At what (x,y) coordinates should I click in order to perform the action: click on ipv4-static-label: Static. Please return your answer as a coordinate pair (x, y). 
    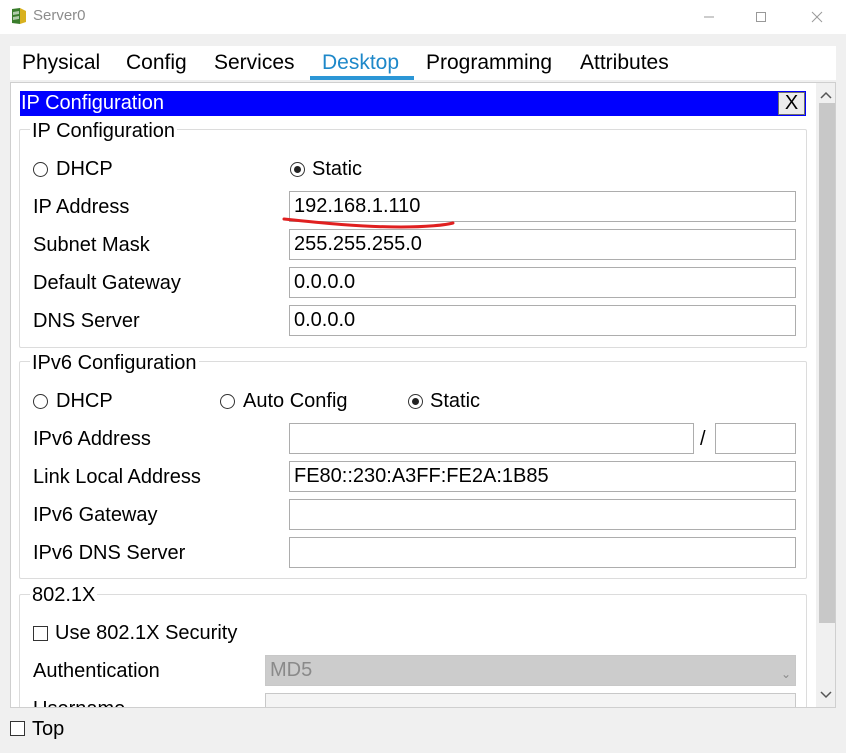
    Looking at the image, I should click on (337, 169).